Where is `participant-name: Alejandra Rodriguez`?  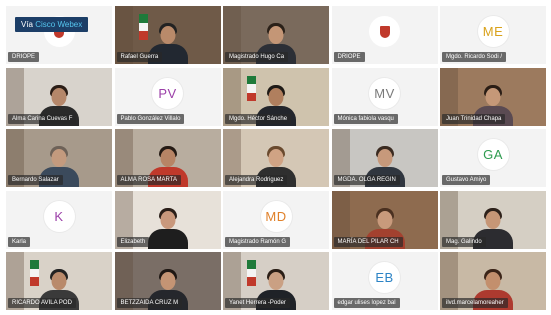 participant-name: Alejandra Rodriguez is located at coordinates (256, 180).